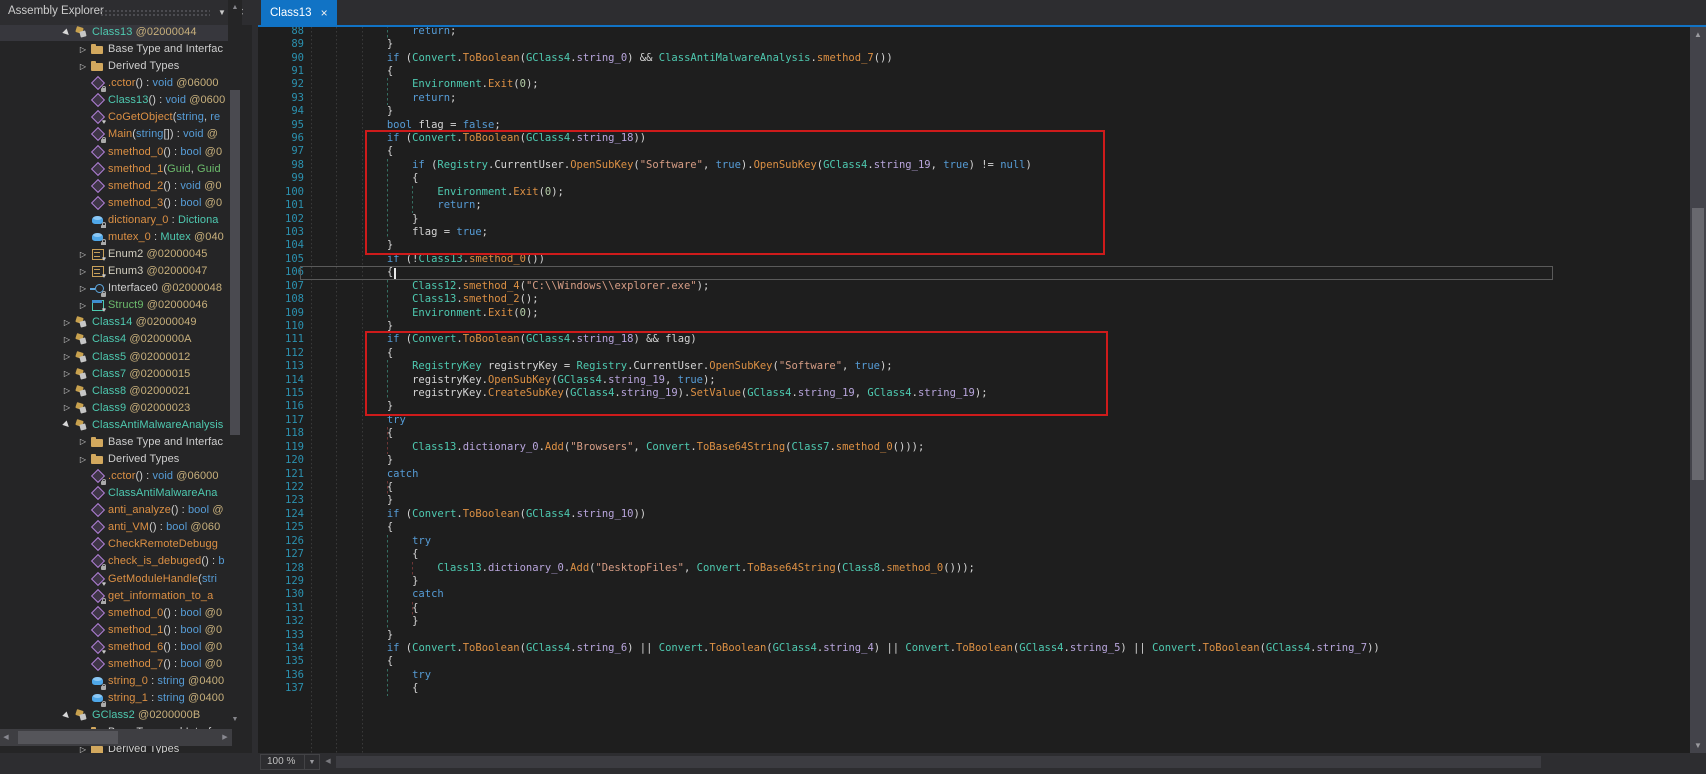  What do you see at coordinates (114, 322) in the screenshot?
I see `tree-item: ▷ Class14 @02000049` at bounding box center [114, 322].